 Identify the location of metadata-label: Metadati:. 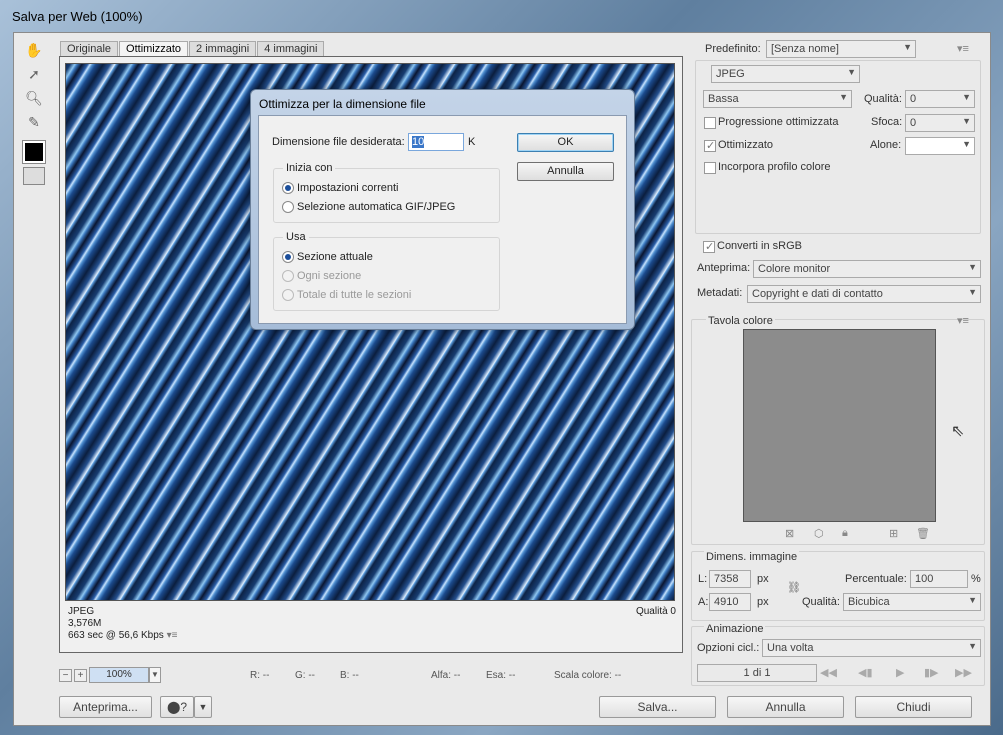
(720, 293).